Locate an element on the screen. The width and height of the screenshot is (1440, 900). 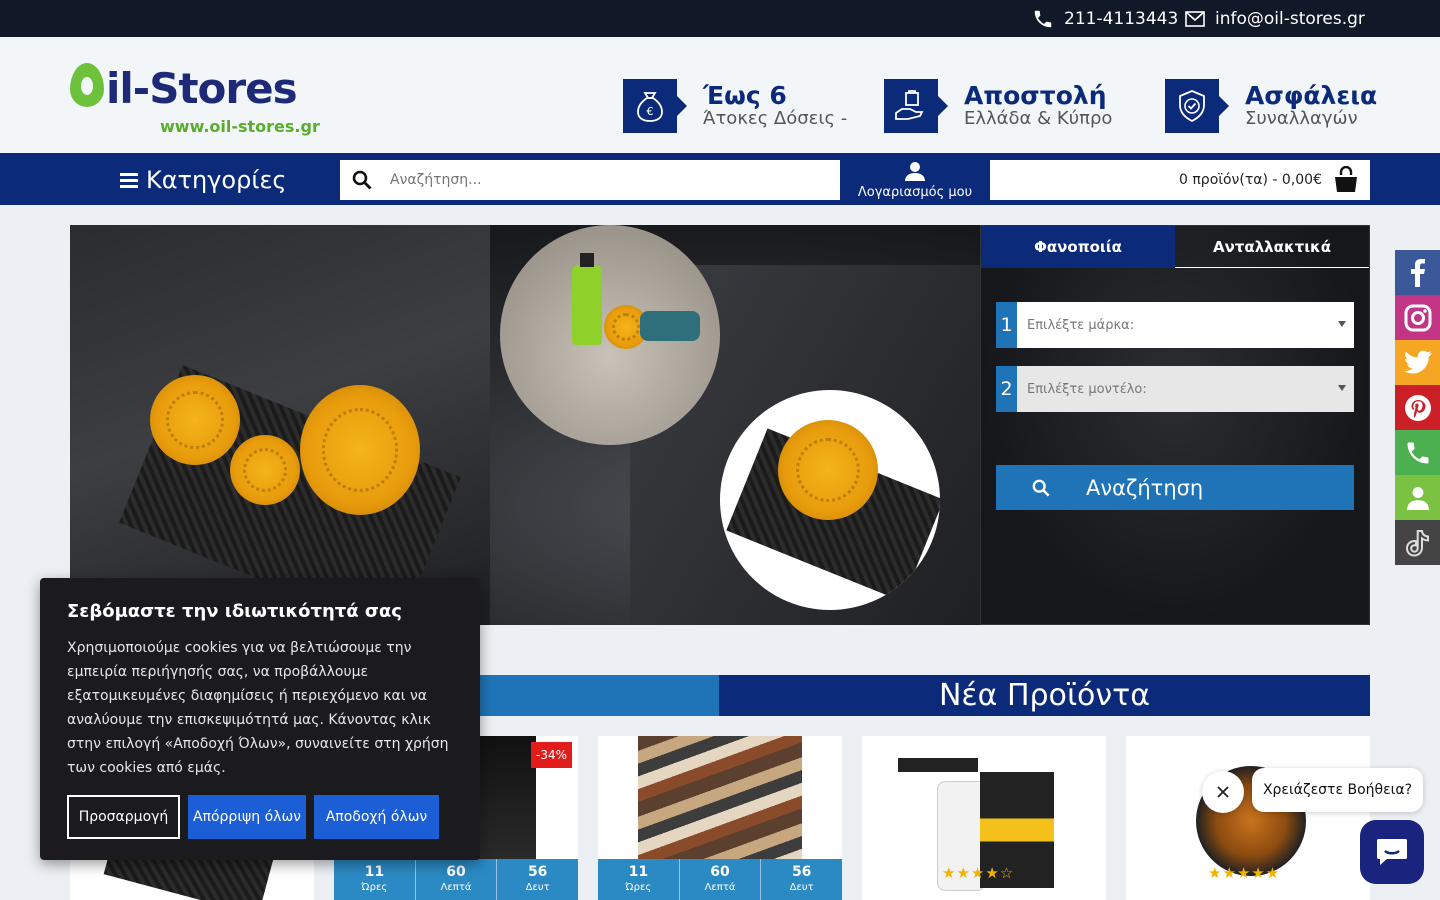
instagram-icon is located at coordinates (1417, 317).